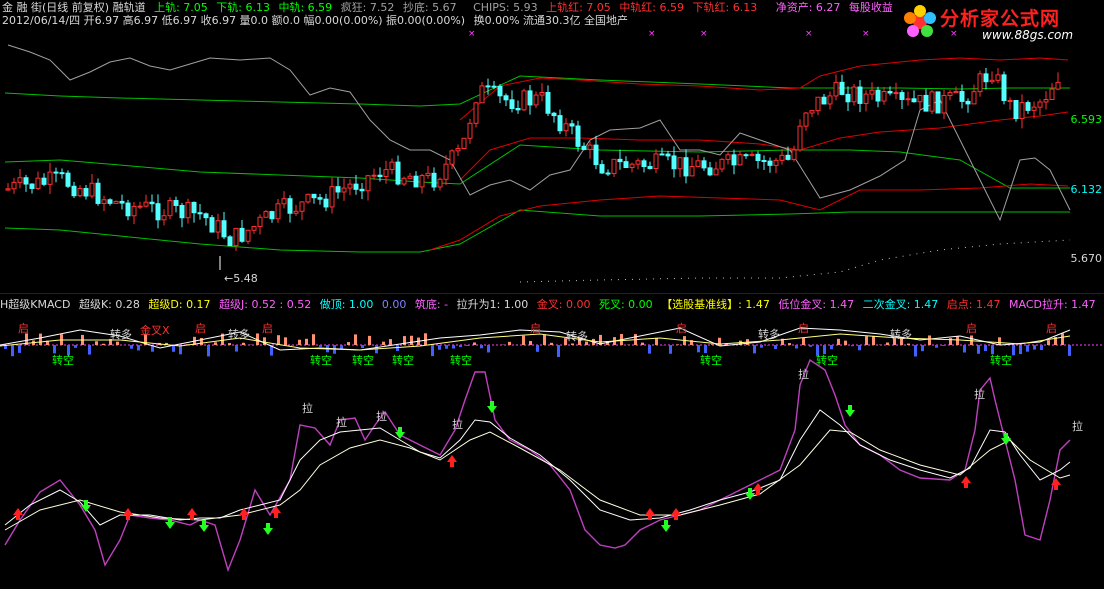 This screenshot has height=589, width=1104. What do you see at coordinates (979, 394) in the screenshot?
I see `signal-la-6: 拉` at bounding box center [979, 394].